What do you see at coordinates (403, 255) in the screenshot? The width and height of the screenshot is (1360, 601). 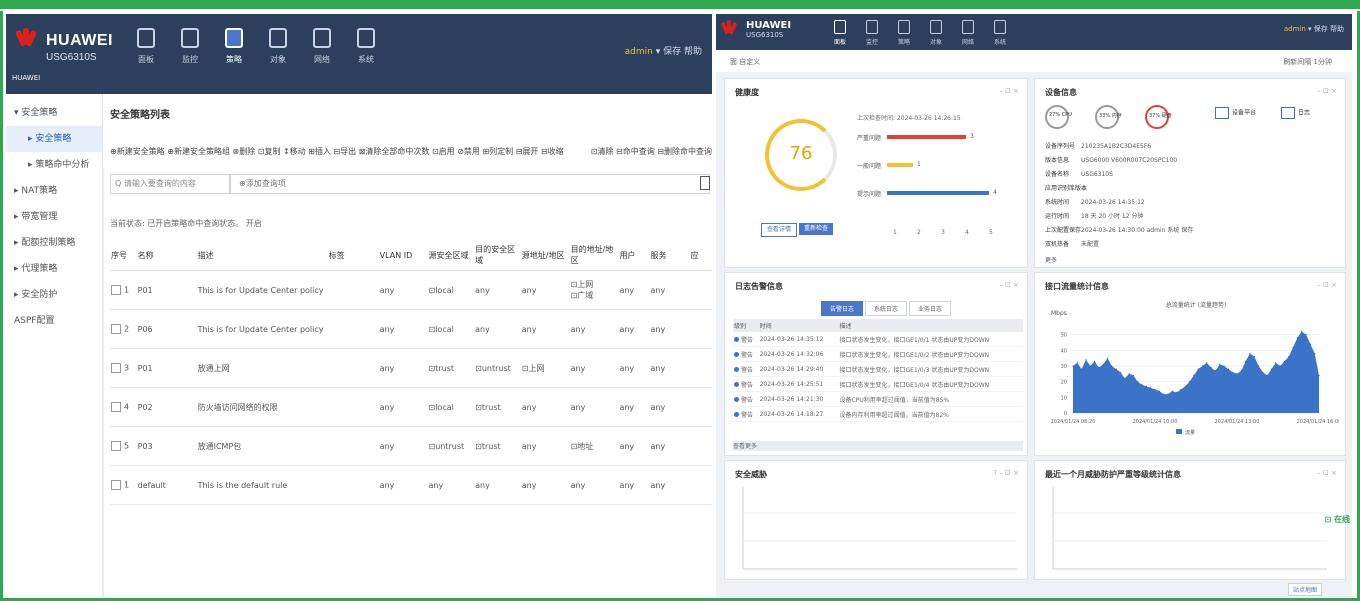 I see `column-header: VLAN ID` at bounding box center [403, 255].